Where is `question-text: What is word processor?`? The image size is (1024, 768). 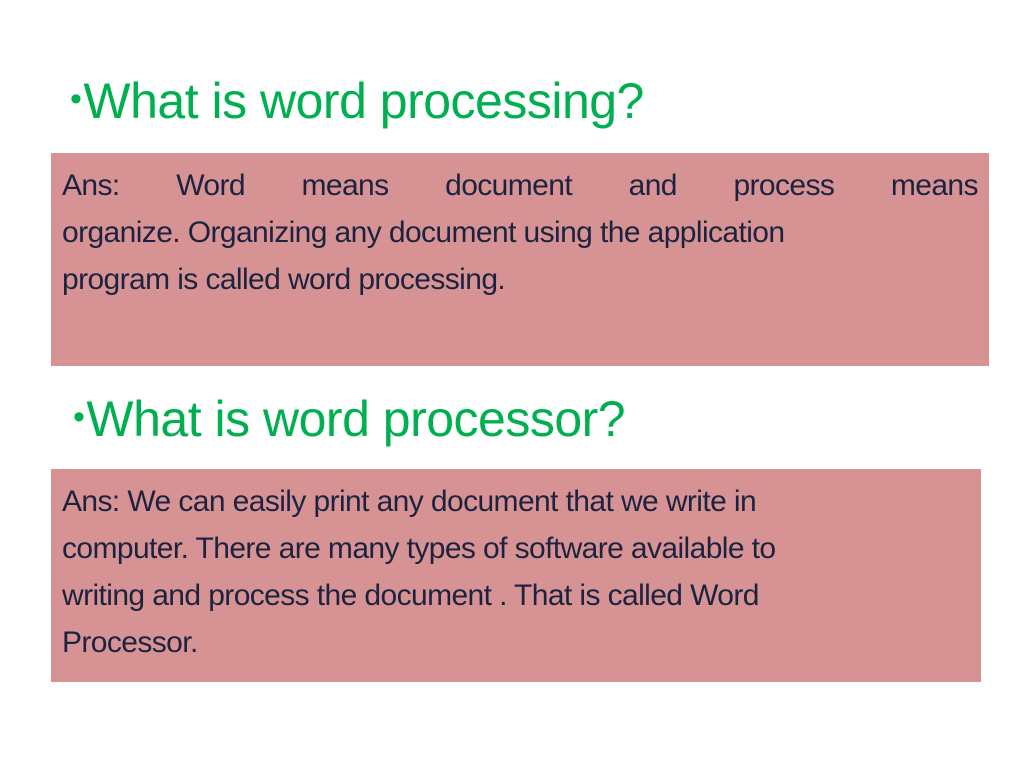 question-text: What is word processor? is located at coordinates (356, 419).